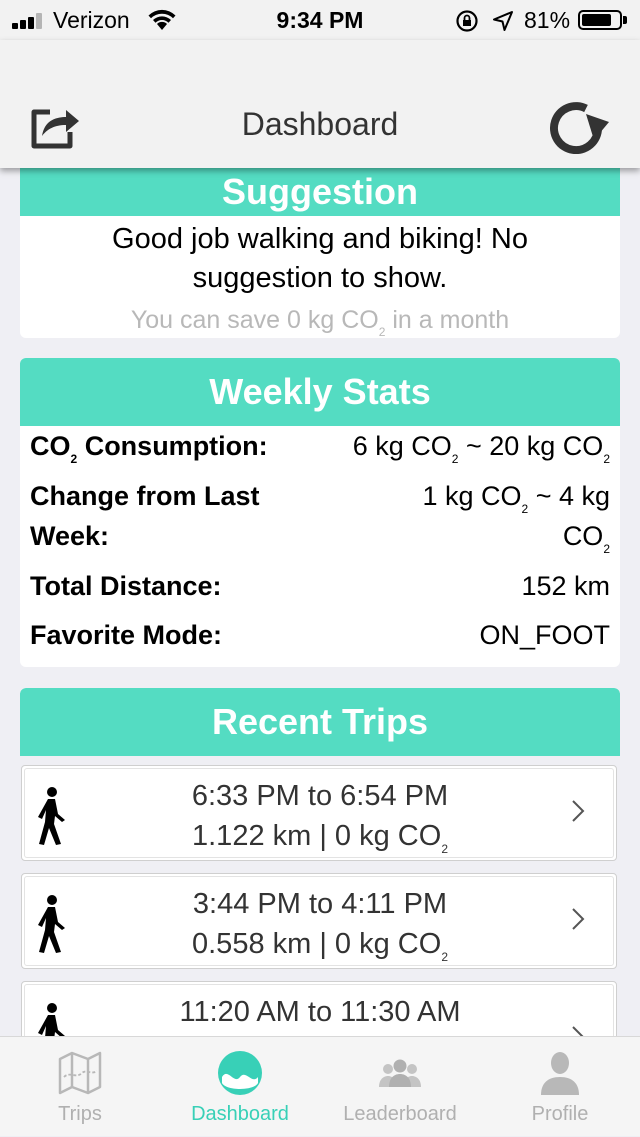 The height and width of the screenshot is (1137, 640). I want to click on change-label-line2: Week:, so click(70, 536).